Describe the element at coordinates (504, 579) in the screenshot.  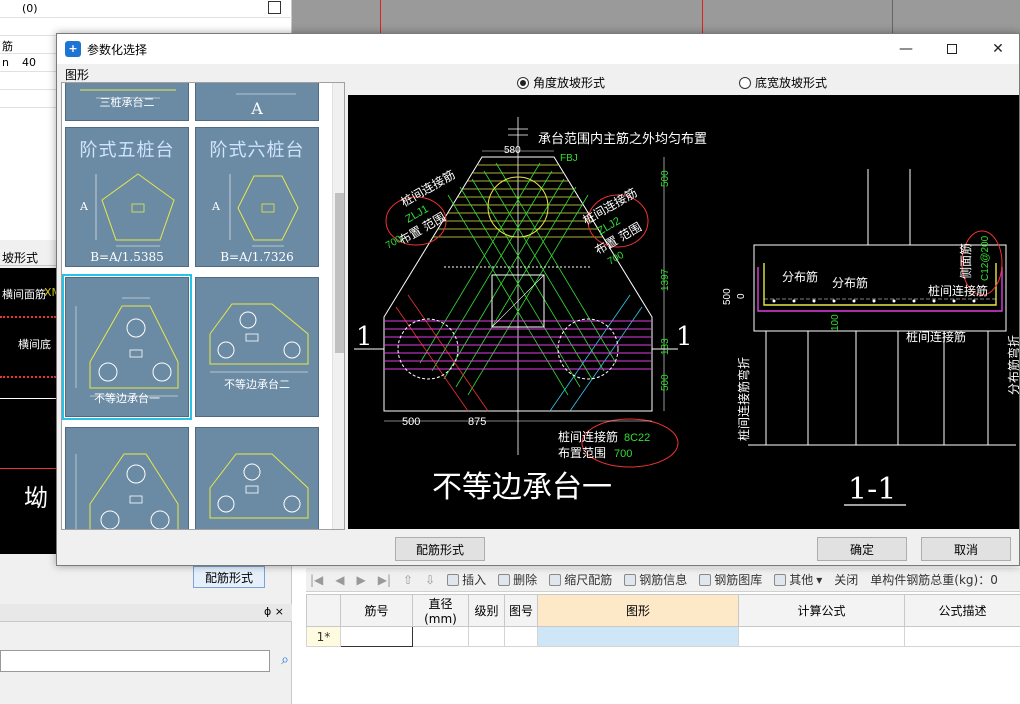
I see `delete-icon` at that location.